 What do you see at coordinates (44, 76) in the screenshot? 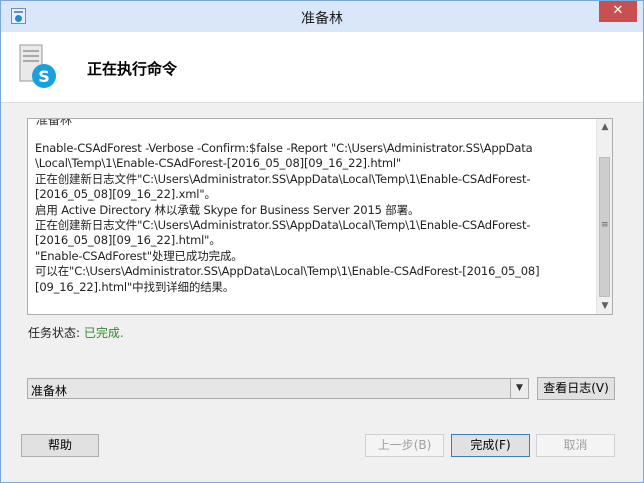
I see `svg-text: S` at bounding box center [44, 76].